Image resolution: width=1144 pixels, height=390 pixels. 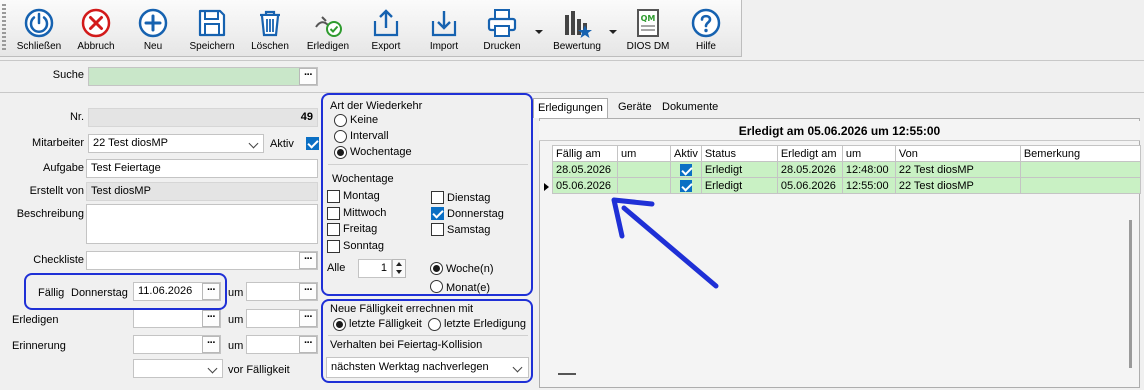 What do you see at coordinates (434, 324) in the screenshot?
I see `recalc-last-done-radio` at bounding box center [434, 324].